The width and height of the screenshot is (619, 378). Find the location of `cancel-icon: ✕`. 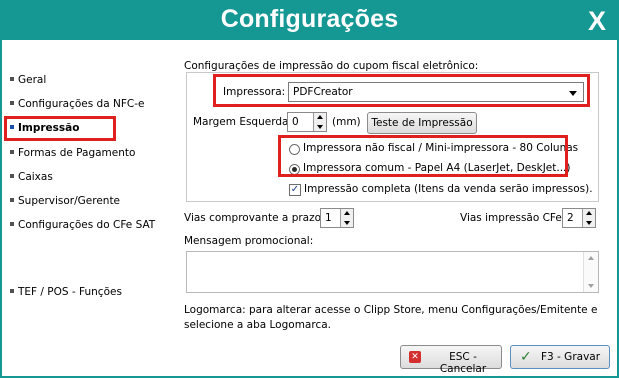

cancel-icon: ✕ is located at coordinates (415, 357).